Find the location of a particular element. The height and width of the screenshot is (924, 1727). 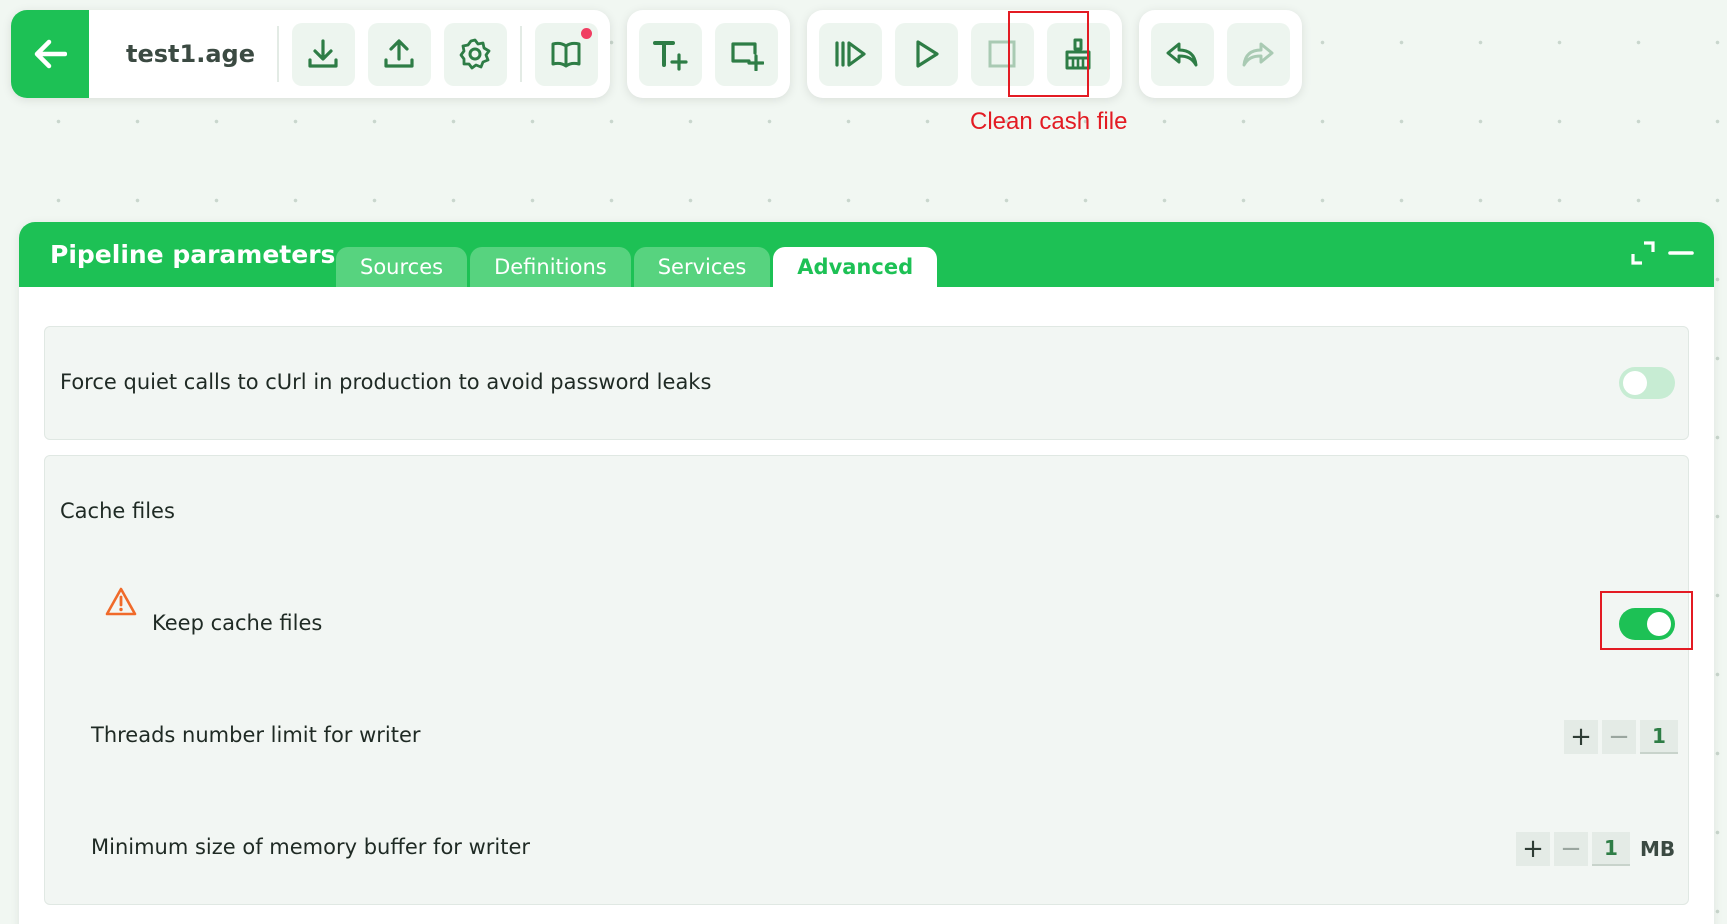

settings-button is located at coordinates (475, 54).